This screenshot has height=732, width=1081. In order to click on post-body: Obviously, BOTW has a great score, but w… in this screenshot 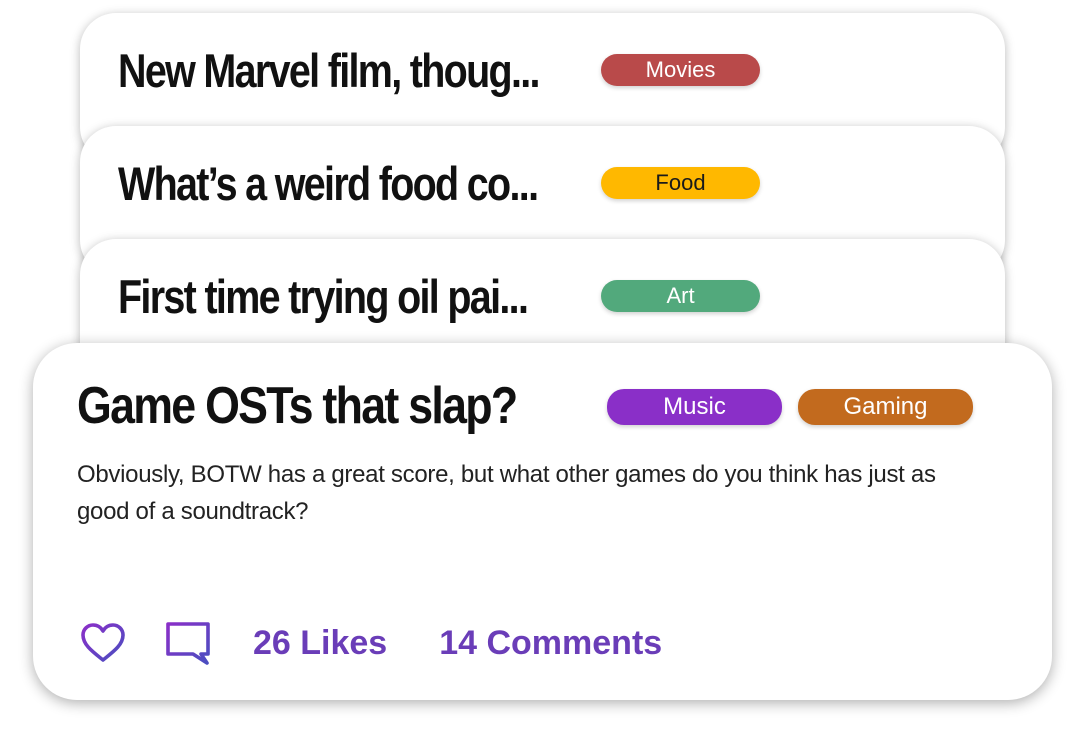, I will do `click(506, 493)`.